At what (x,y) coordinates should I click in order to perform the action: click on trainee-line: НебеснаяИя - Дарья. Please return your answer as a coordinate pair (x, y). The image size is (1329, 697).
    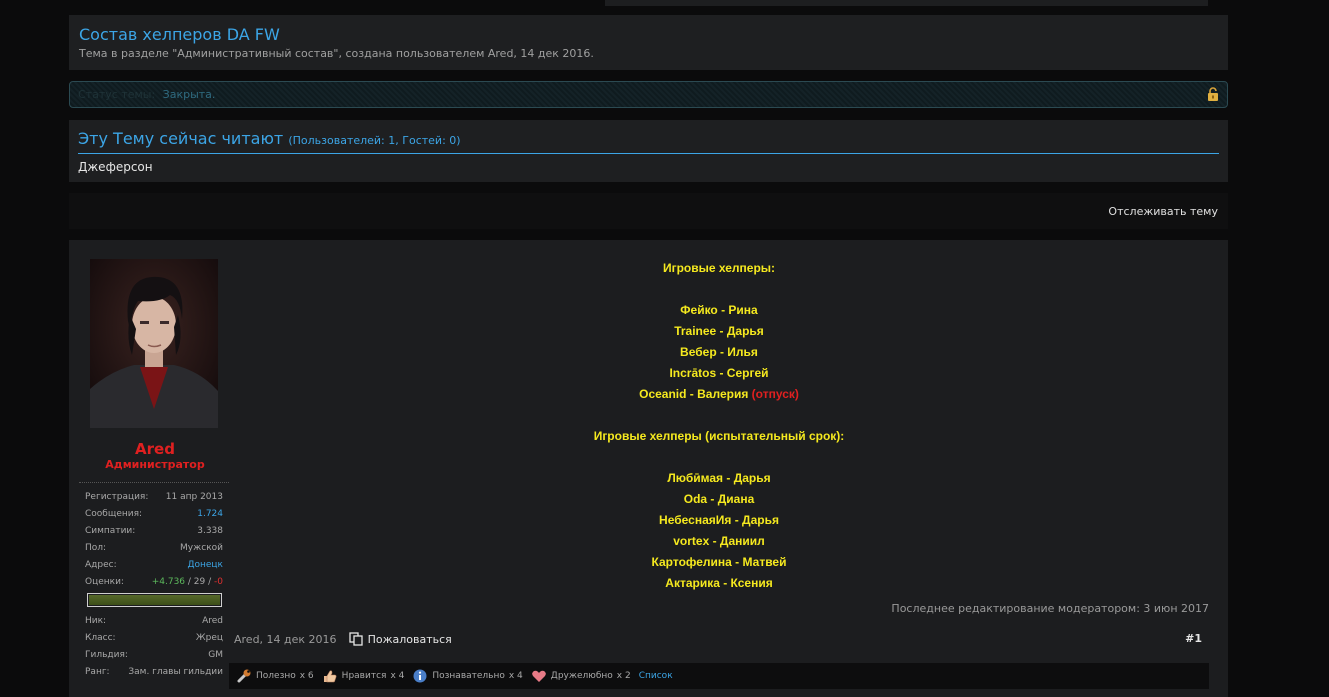
    Looking at the image, I should click on (719, 520).